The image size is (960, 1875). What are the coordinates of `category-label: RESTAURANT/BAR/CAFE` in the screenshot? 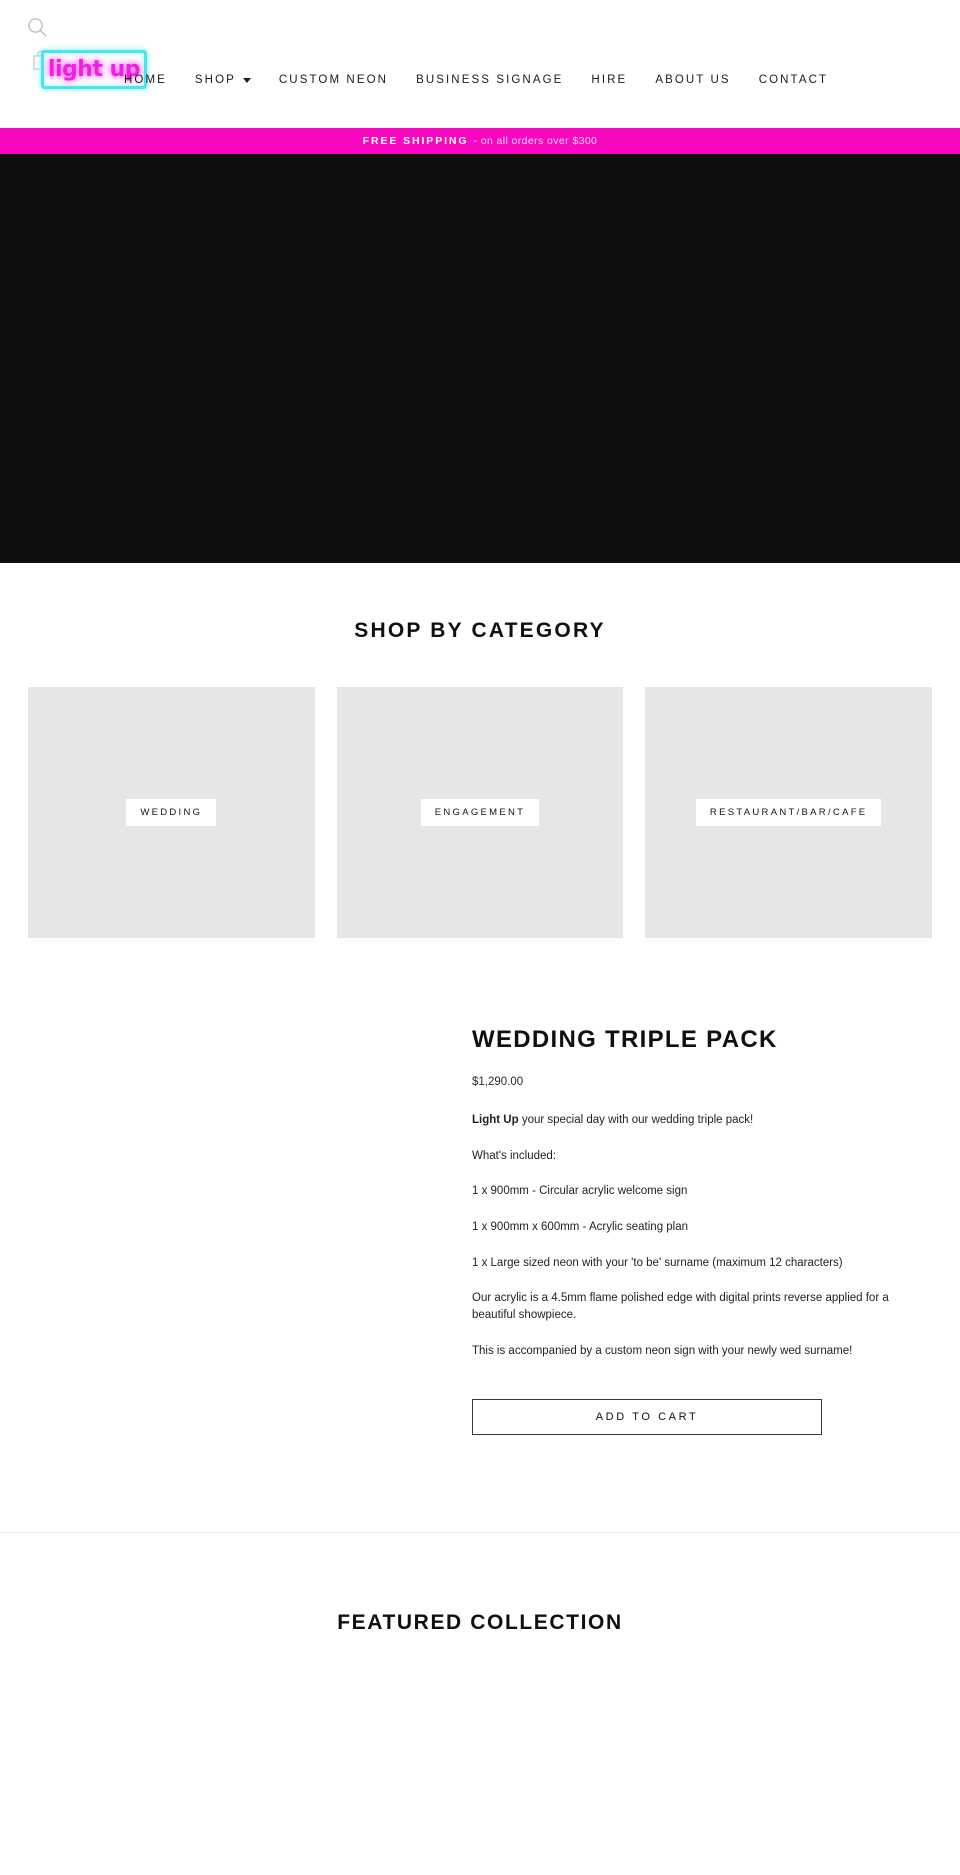 It's located at (788, 812).